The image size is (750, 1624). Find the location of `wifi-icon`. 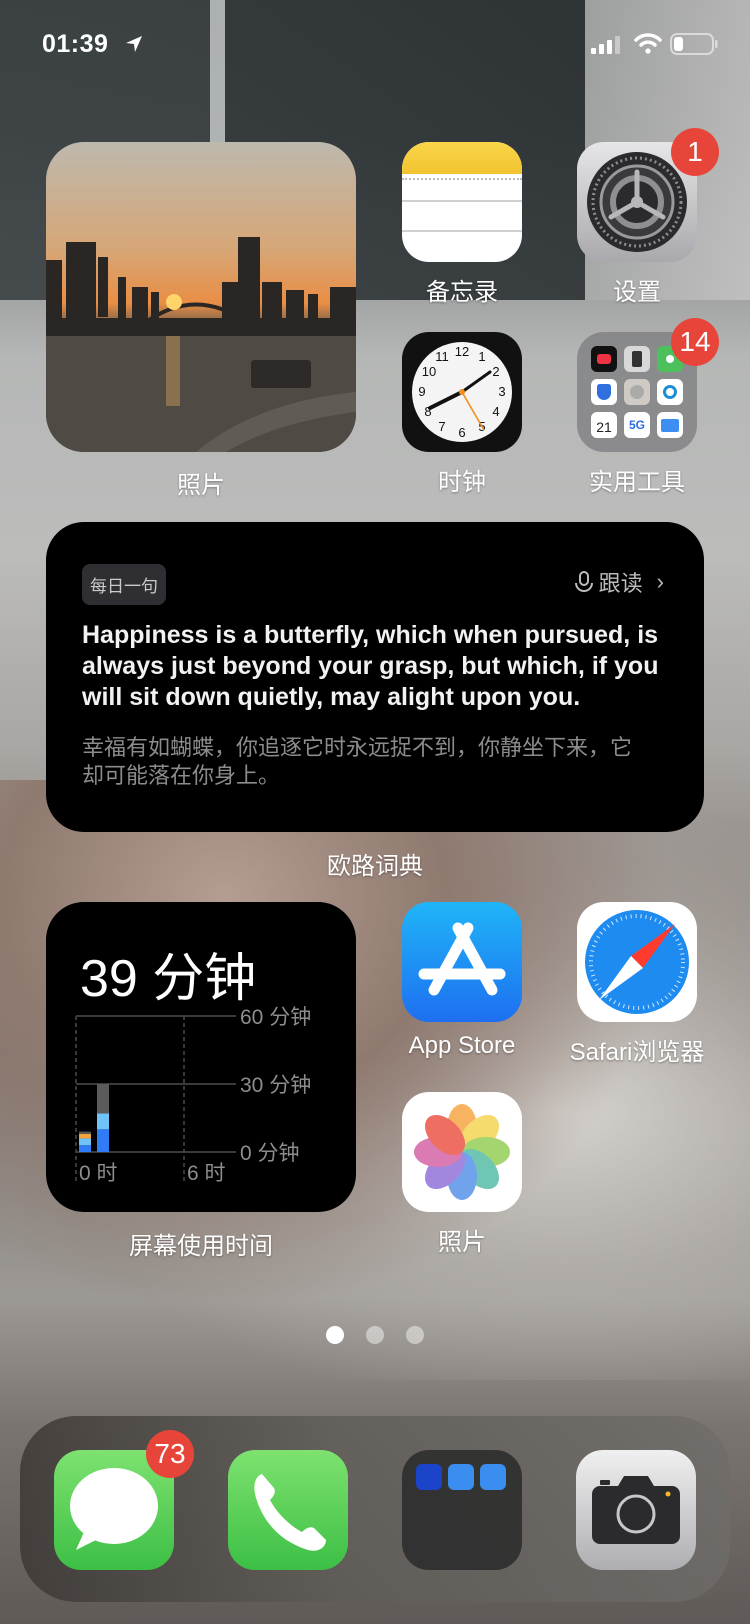

wifi-icon is located at coordinates (648, 43).